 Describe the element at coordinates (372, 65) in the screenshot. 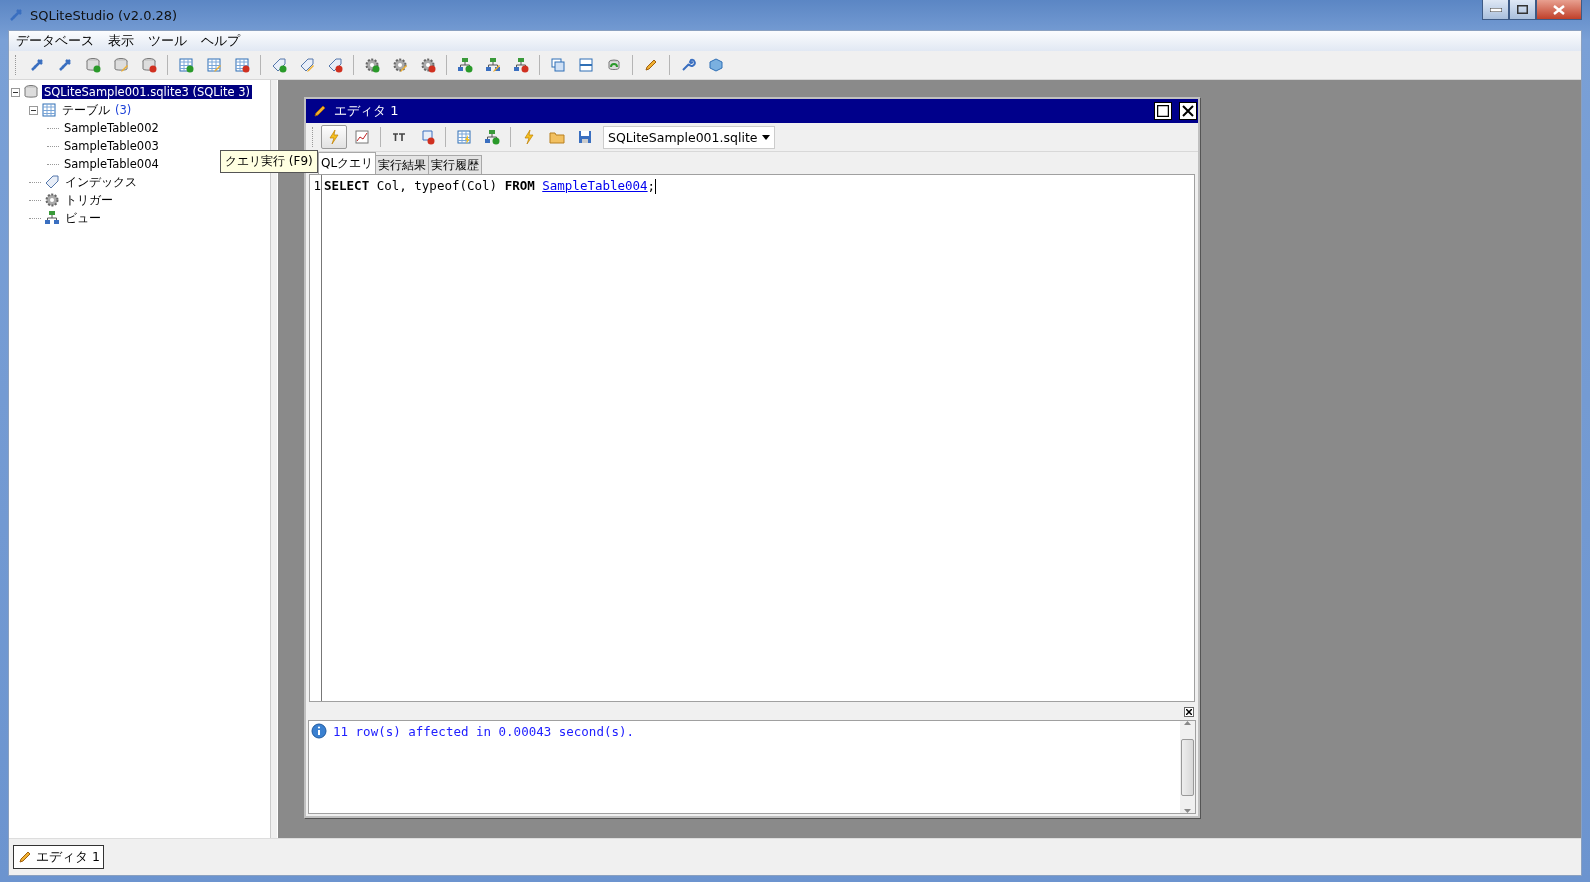

I see `gear-plus-icon` at that location.